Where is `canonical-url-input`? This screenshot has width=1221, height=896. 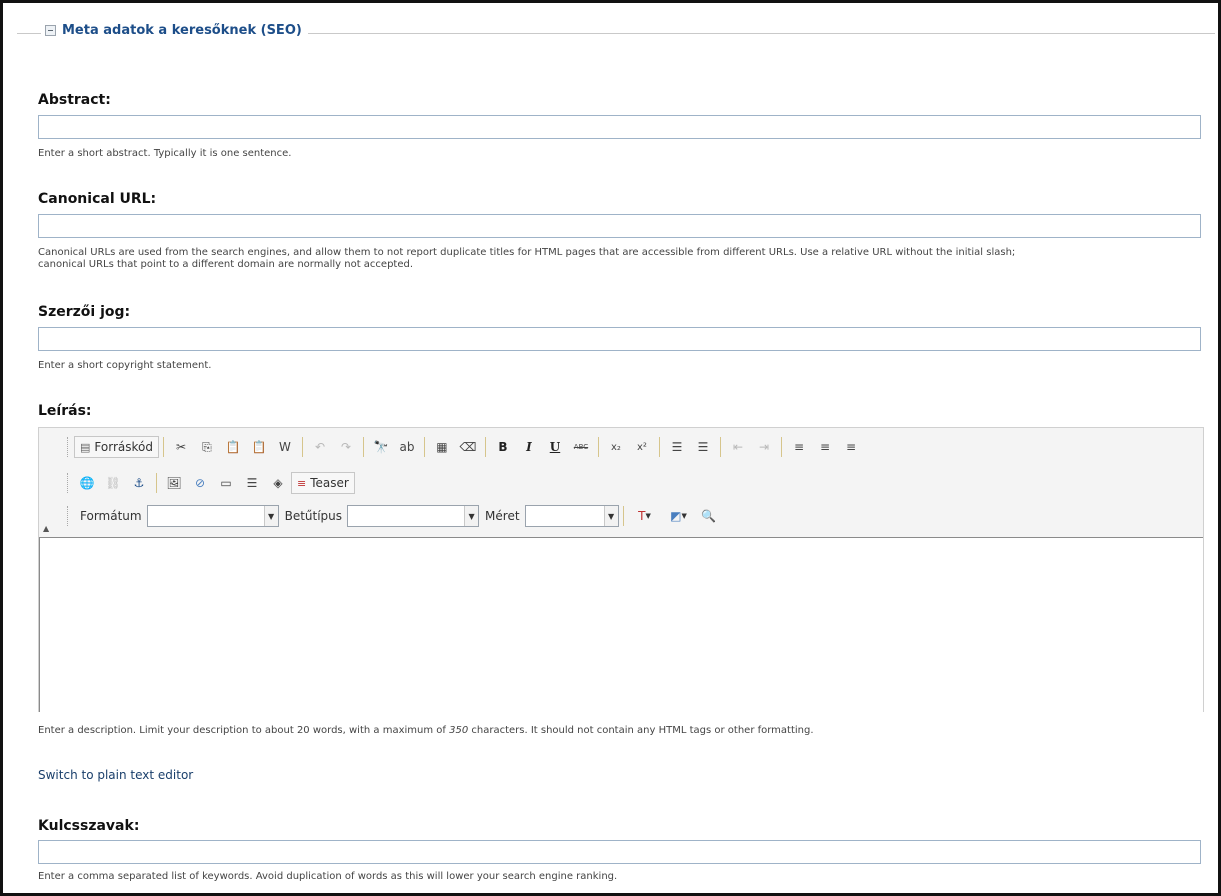 canonical-url-input is located at coordinates (619, 226).